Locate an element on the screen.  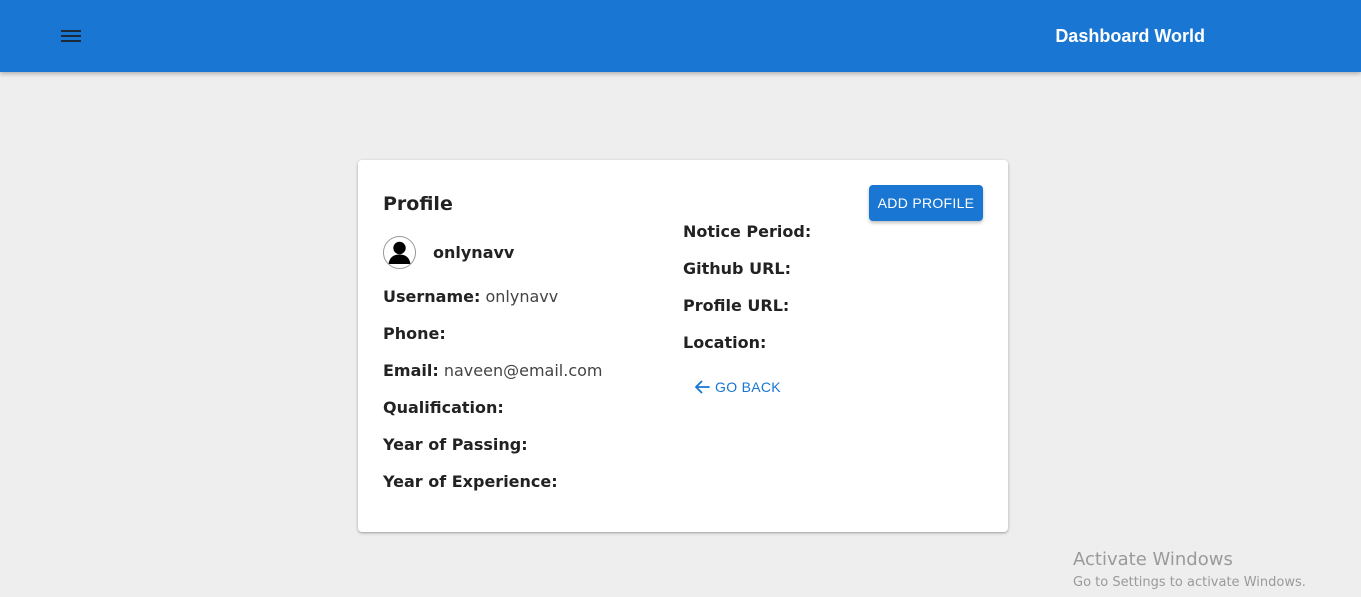
field-value: onlynavv is located at coordinates (522, 296).